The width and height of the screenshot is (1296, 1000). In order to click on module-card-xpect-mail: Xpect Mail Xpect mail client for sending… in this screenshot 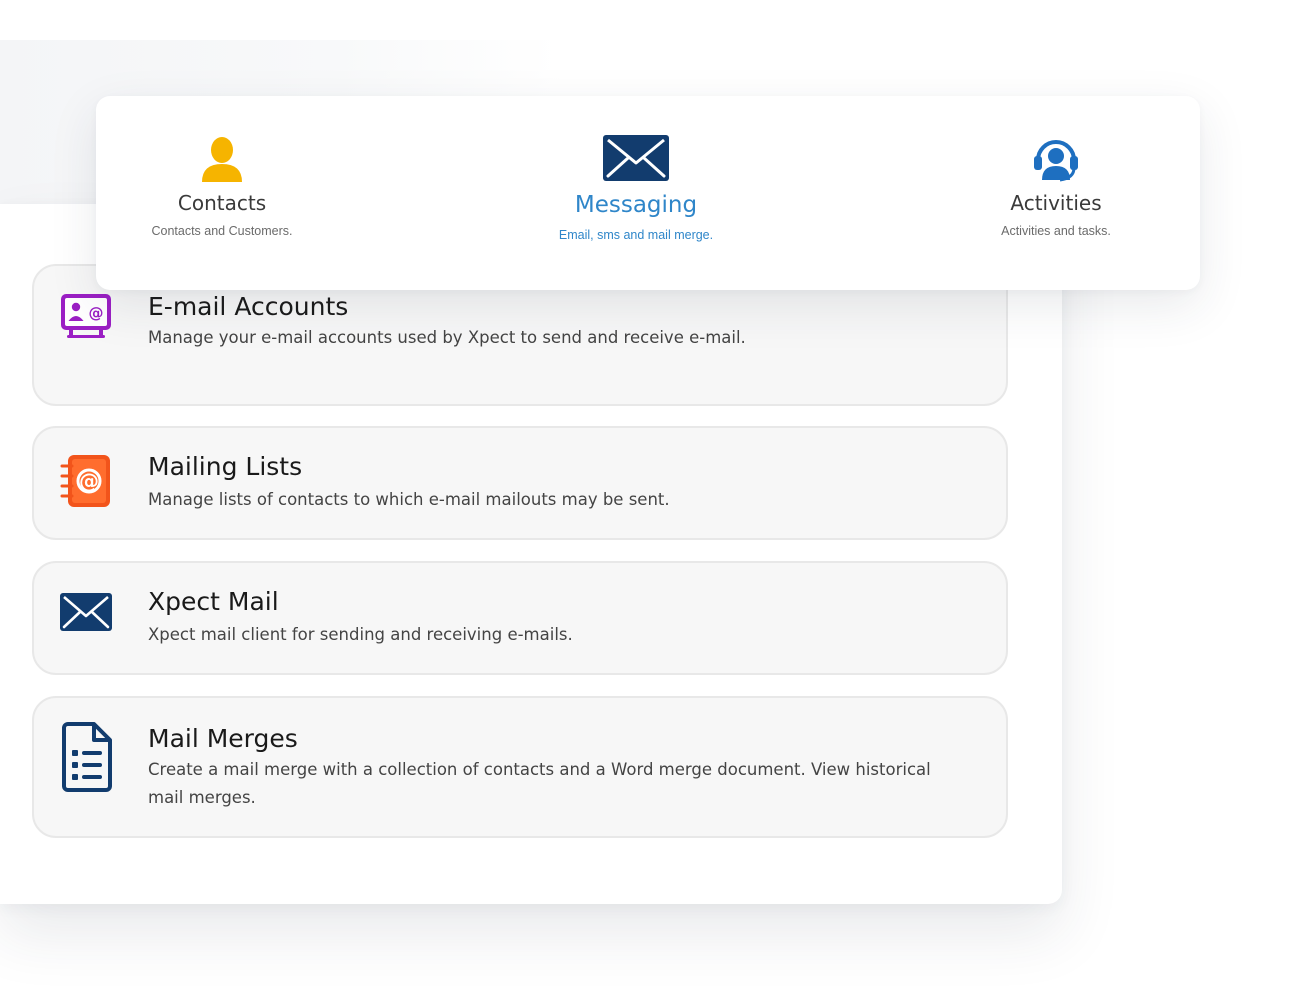, I will do `click(520, 618)`.